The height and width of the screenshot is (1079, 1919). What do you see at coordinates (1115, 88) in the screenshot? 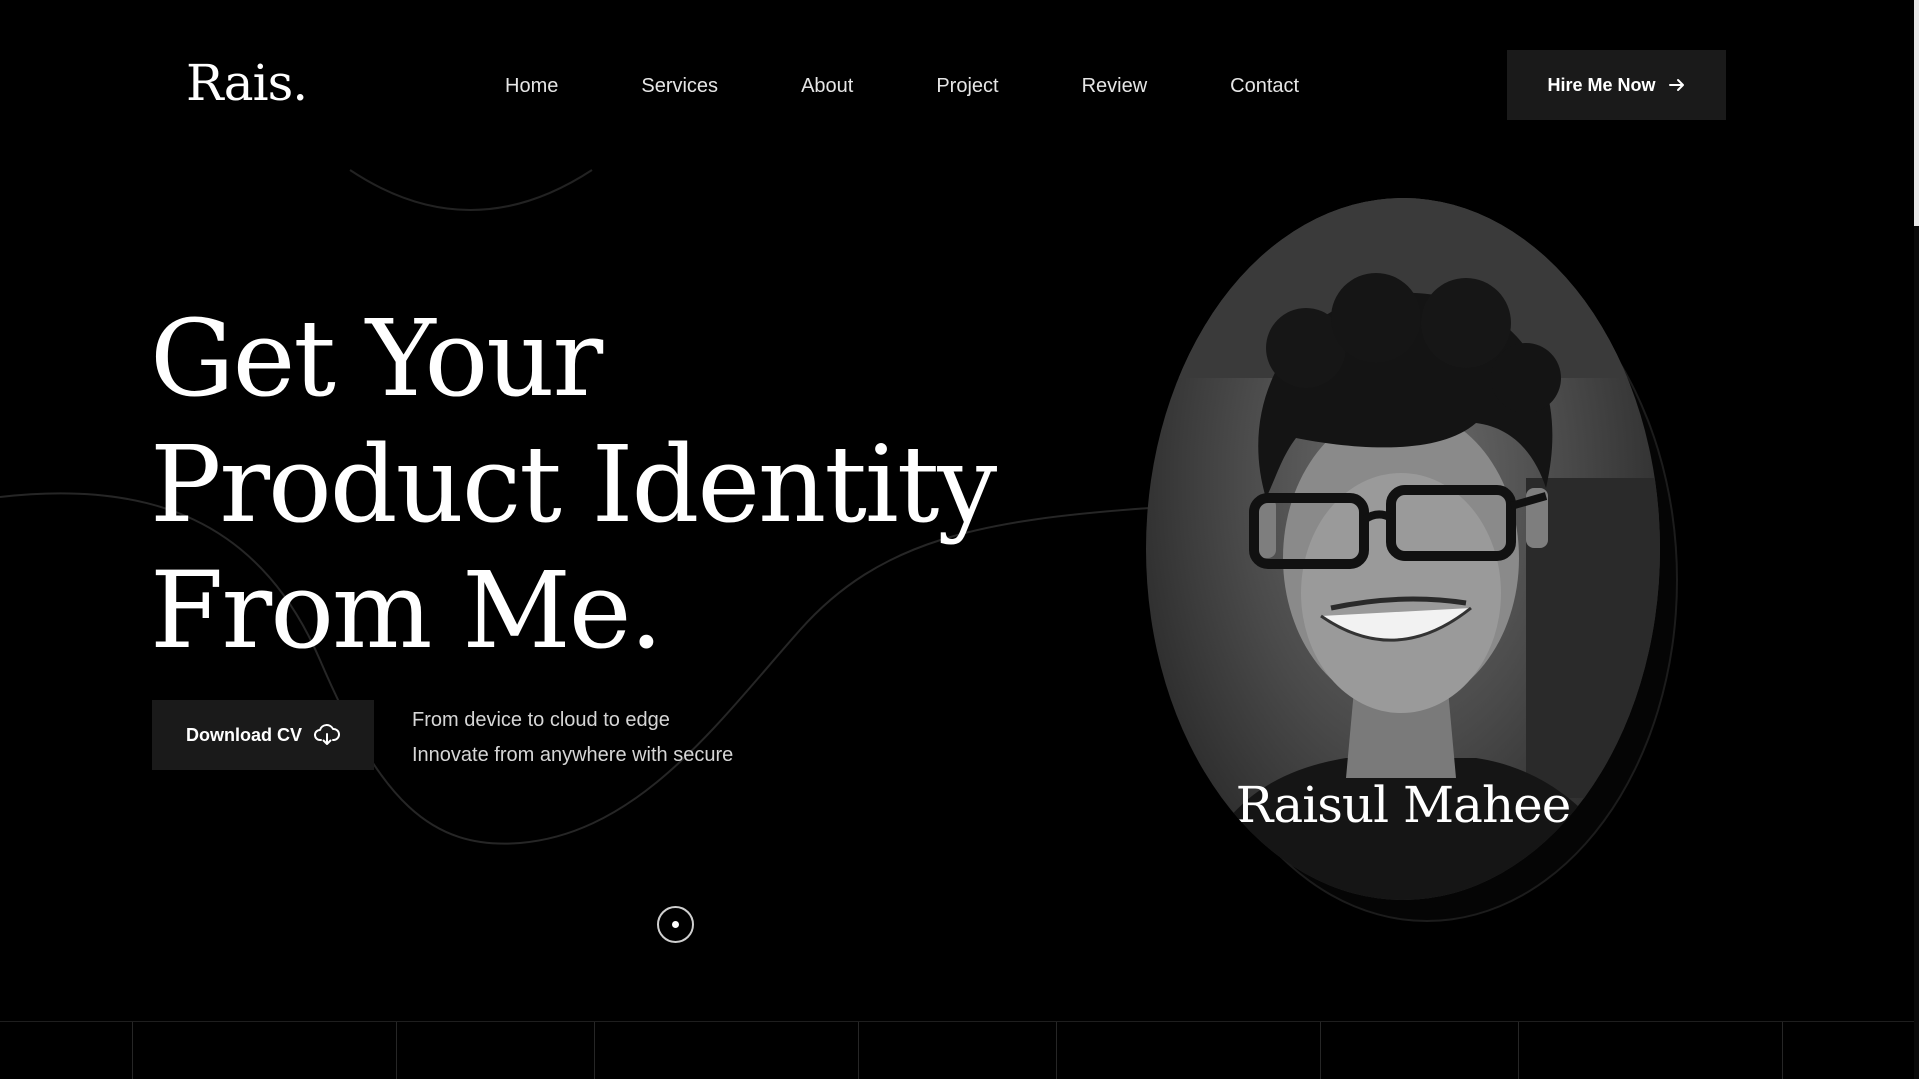
I see `nav-review: Review` at bounding box center [1115, 88].